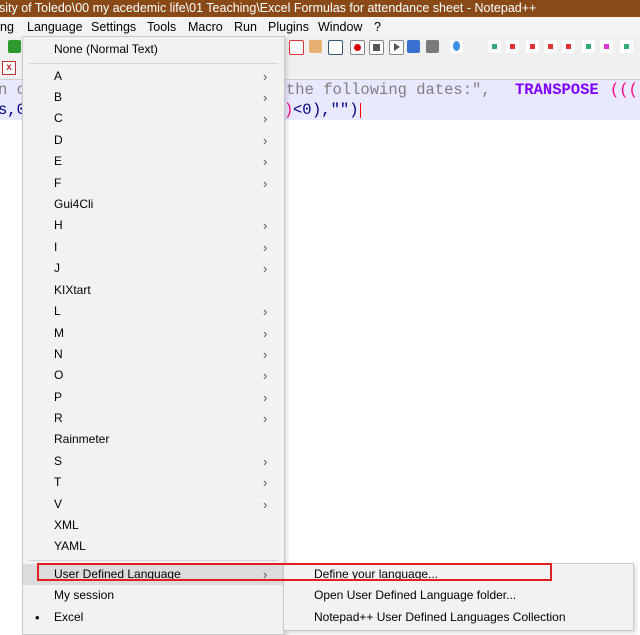 The image size is (640, 635). Describe the element at coordinates (588, 46) in the screenshot. I see `bookmark-toggle-icon` at that location.